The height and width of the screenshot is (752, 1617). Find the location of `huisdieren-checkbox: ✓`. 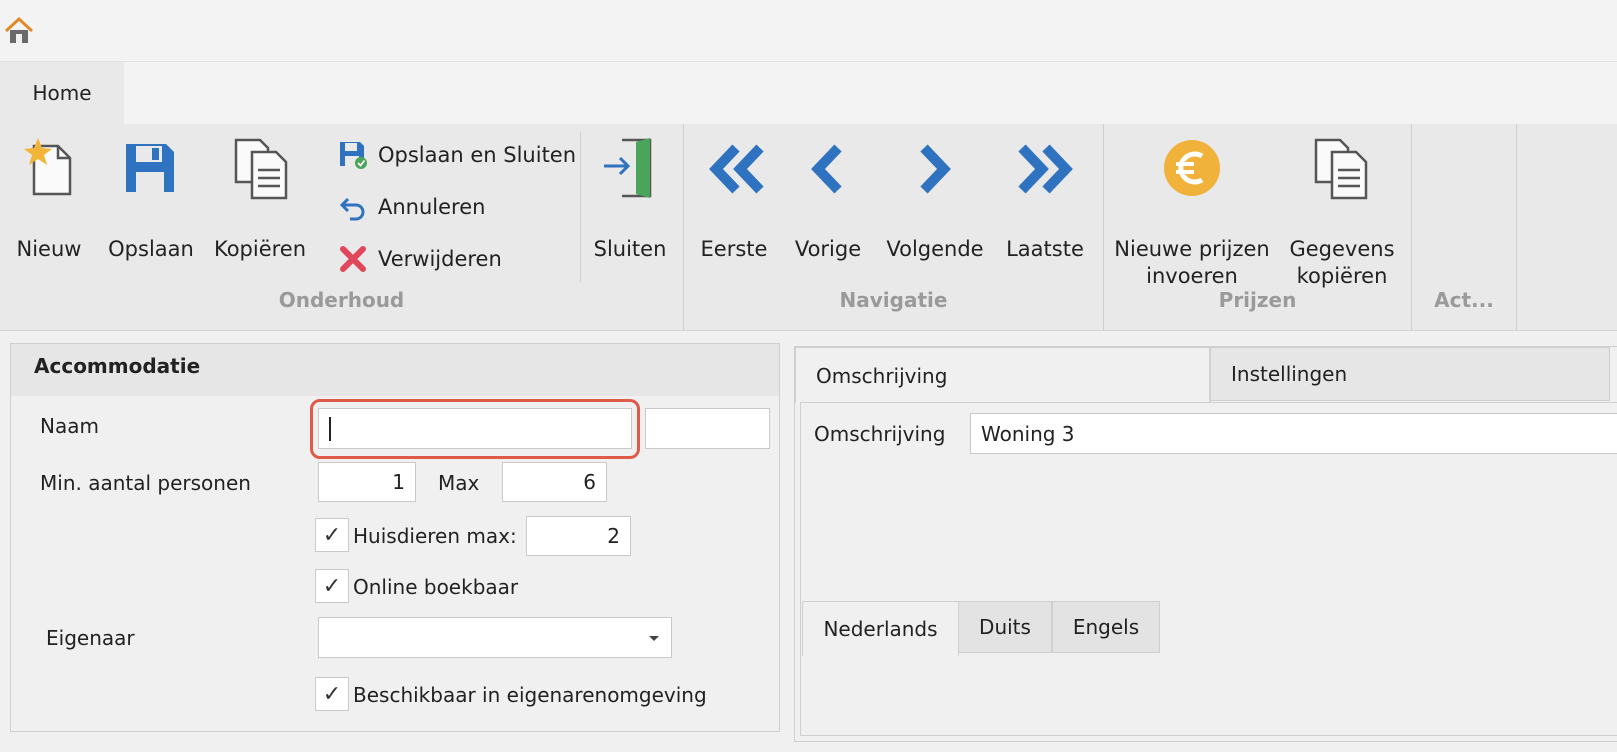

huisdieren-checkbox: ✓ is located at coordinates (332, 535).